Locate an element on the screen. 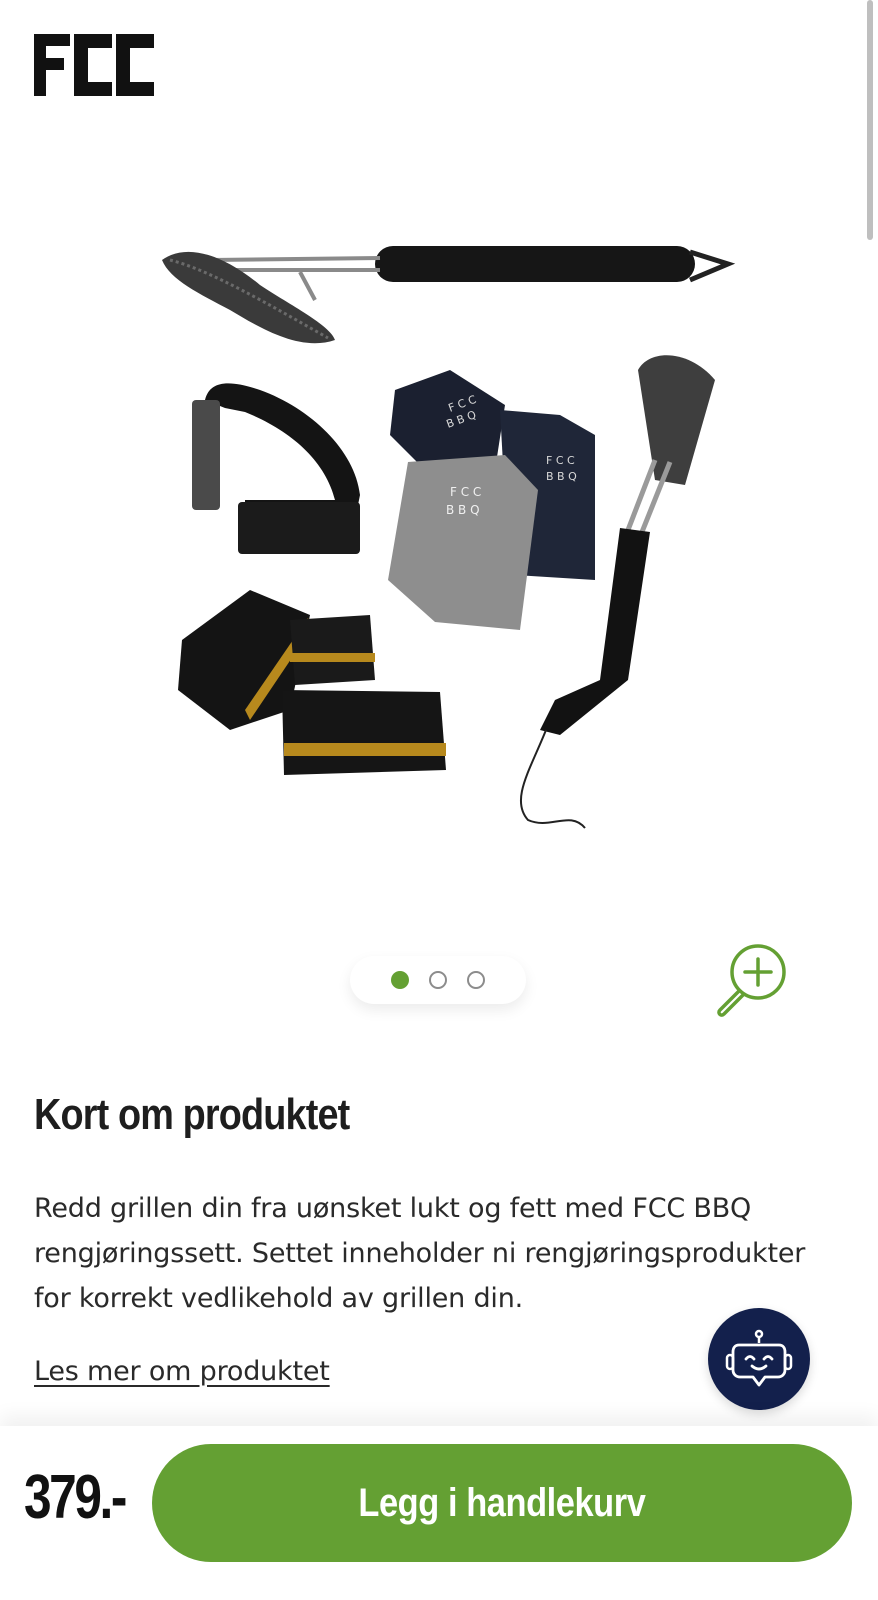  purchase-bar: 379.- Legg i handlekurv is located at coordinates (439, 1513).